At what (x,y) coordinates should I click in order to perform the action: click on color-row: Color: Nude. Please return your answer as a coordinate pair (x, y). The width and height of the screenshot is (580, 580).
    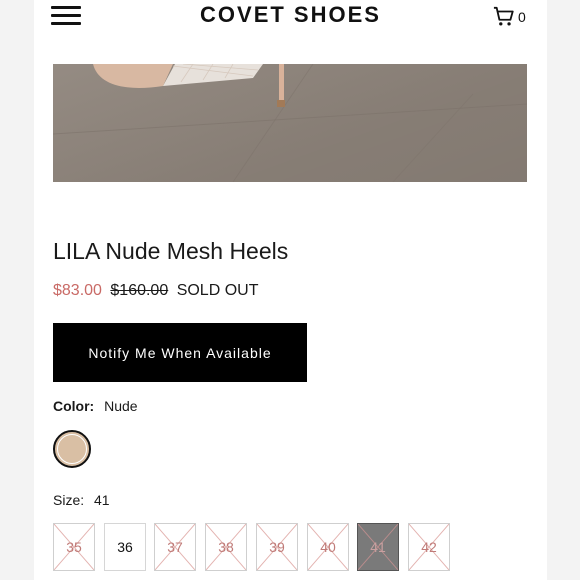
    Looking at the image, I should click on (95, 406).